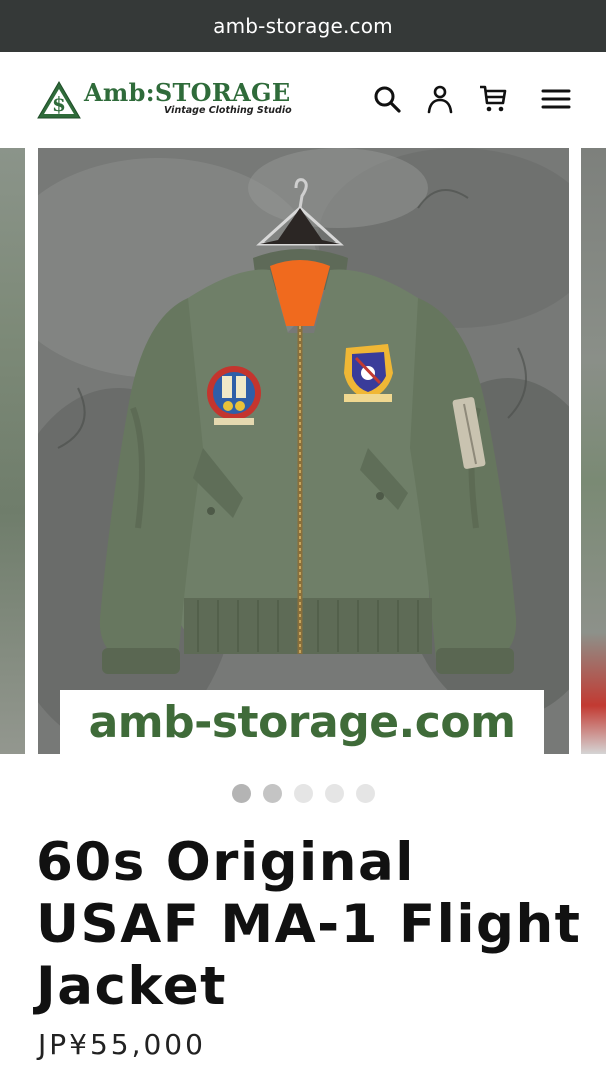 The height and width of the screenshot is (1080, 606). I want to click on address-bar: amb-storage.com, so click(303, 26).